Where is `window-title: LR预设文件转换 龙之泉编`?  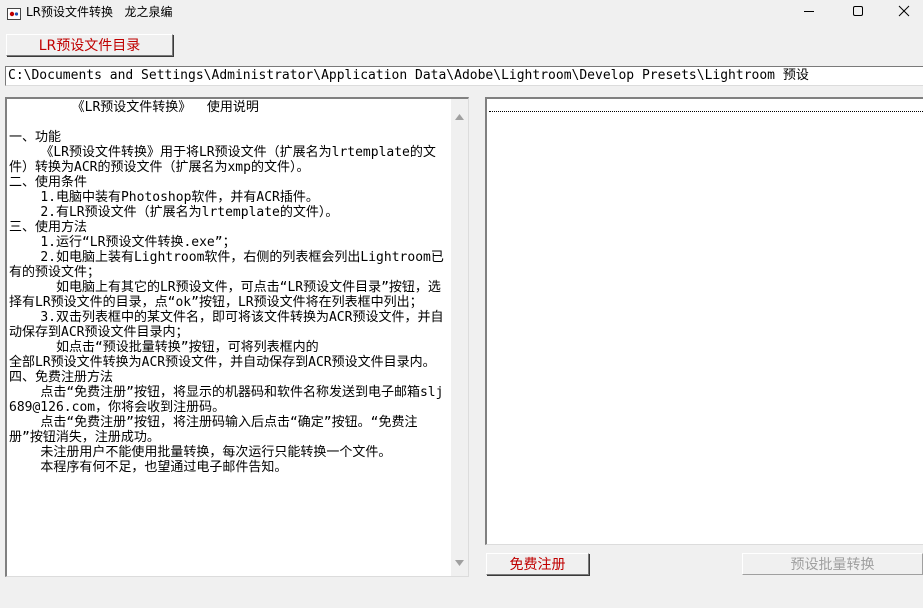 window-title: LR预设文件转换 龙之泉编 is located at coordinates (99, 12).